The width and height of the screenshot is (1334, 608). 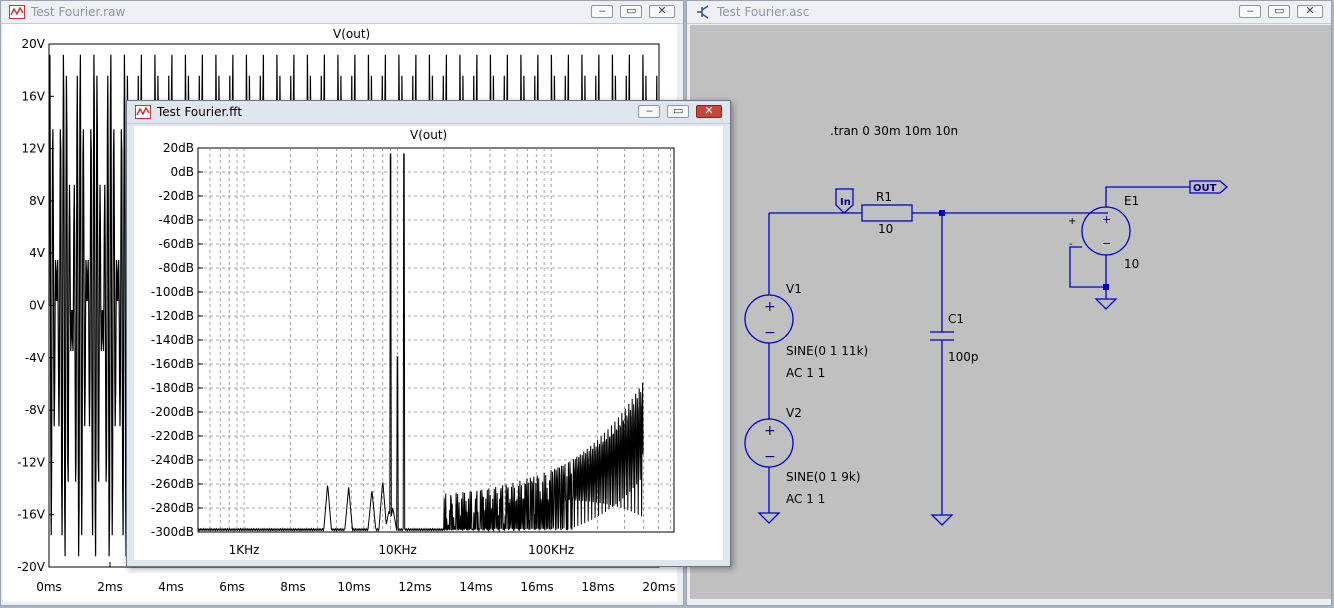 I want to click on fft-window-title: Test Fourier.fft, so click(x=200, y=112).